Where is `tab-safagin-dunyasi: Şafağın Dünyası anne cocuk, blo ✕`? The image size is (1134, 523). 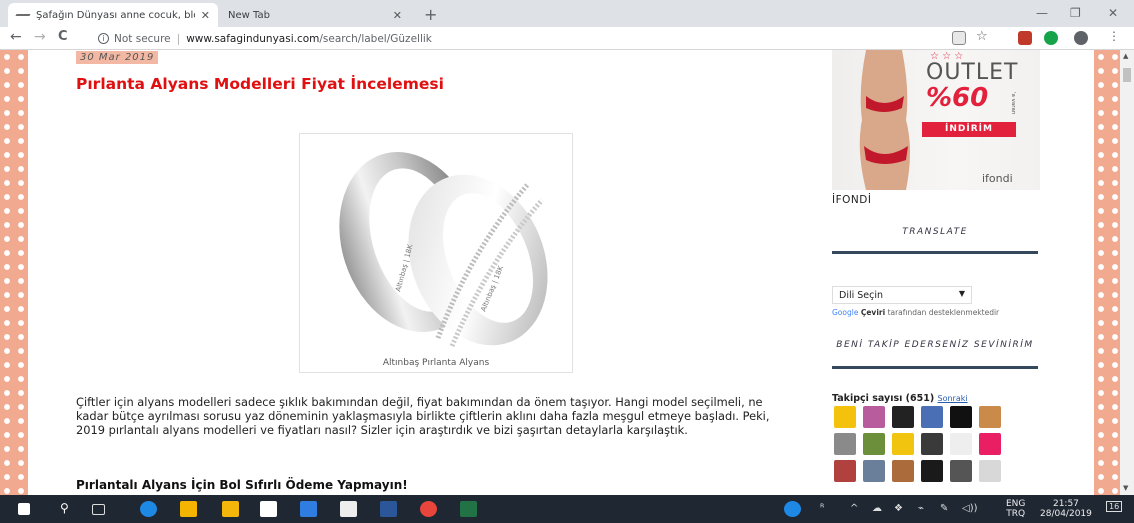
tab-safagin-dunyasi: Şafağın Dünyası anne cocuk, blo ✕ is located at coordinates (113, 15).